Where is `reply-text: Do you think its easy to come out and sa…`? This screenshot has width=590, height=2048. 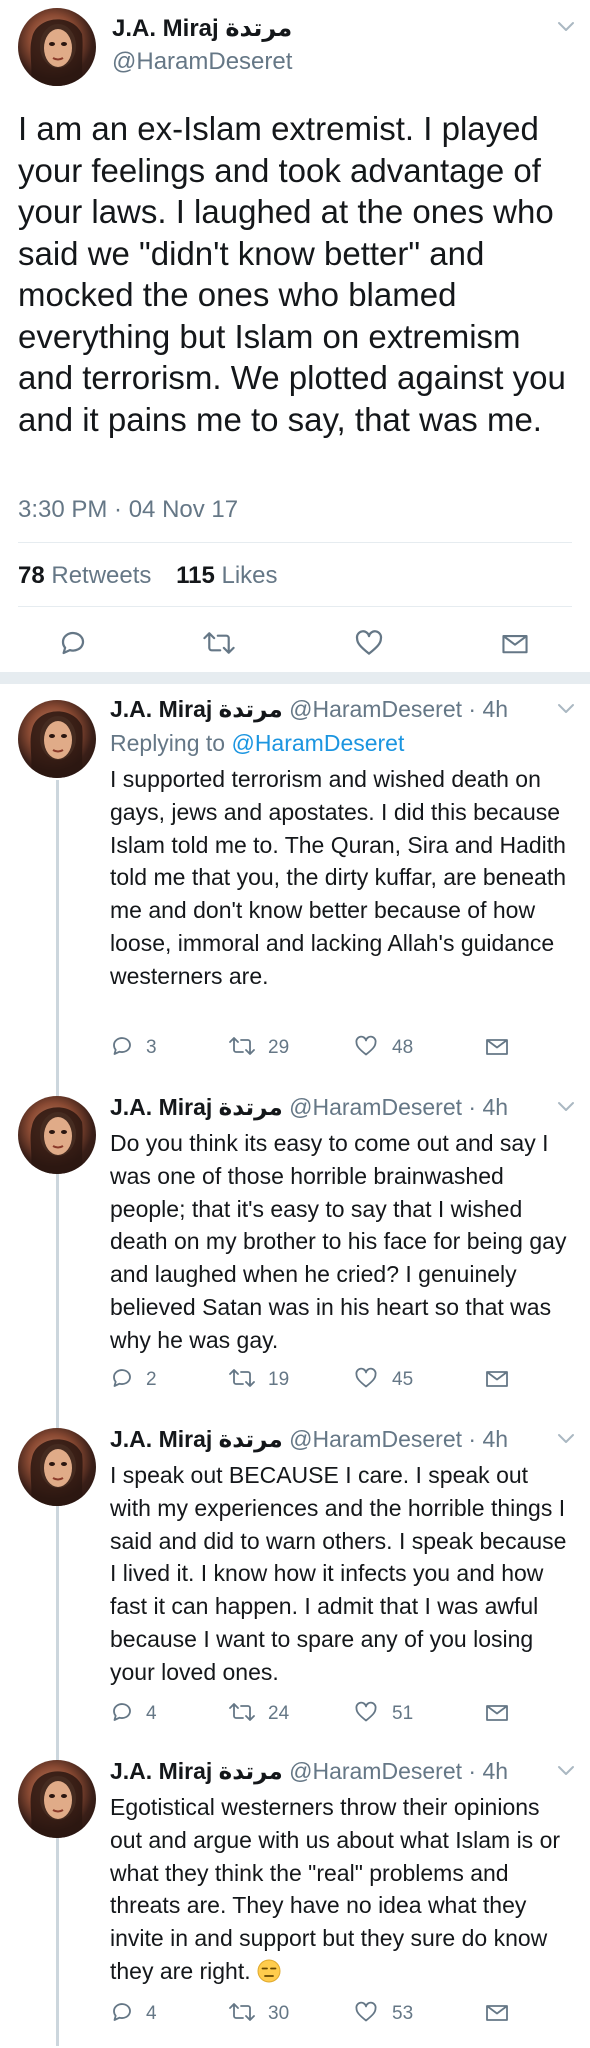
reply-text: Do you think its easy to come out and sa… is located at coordinates (338, 1241).